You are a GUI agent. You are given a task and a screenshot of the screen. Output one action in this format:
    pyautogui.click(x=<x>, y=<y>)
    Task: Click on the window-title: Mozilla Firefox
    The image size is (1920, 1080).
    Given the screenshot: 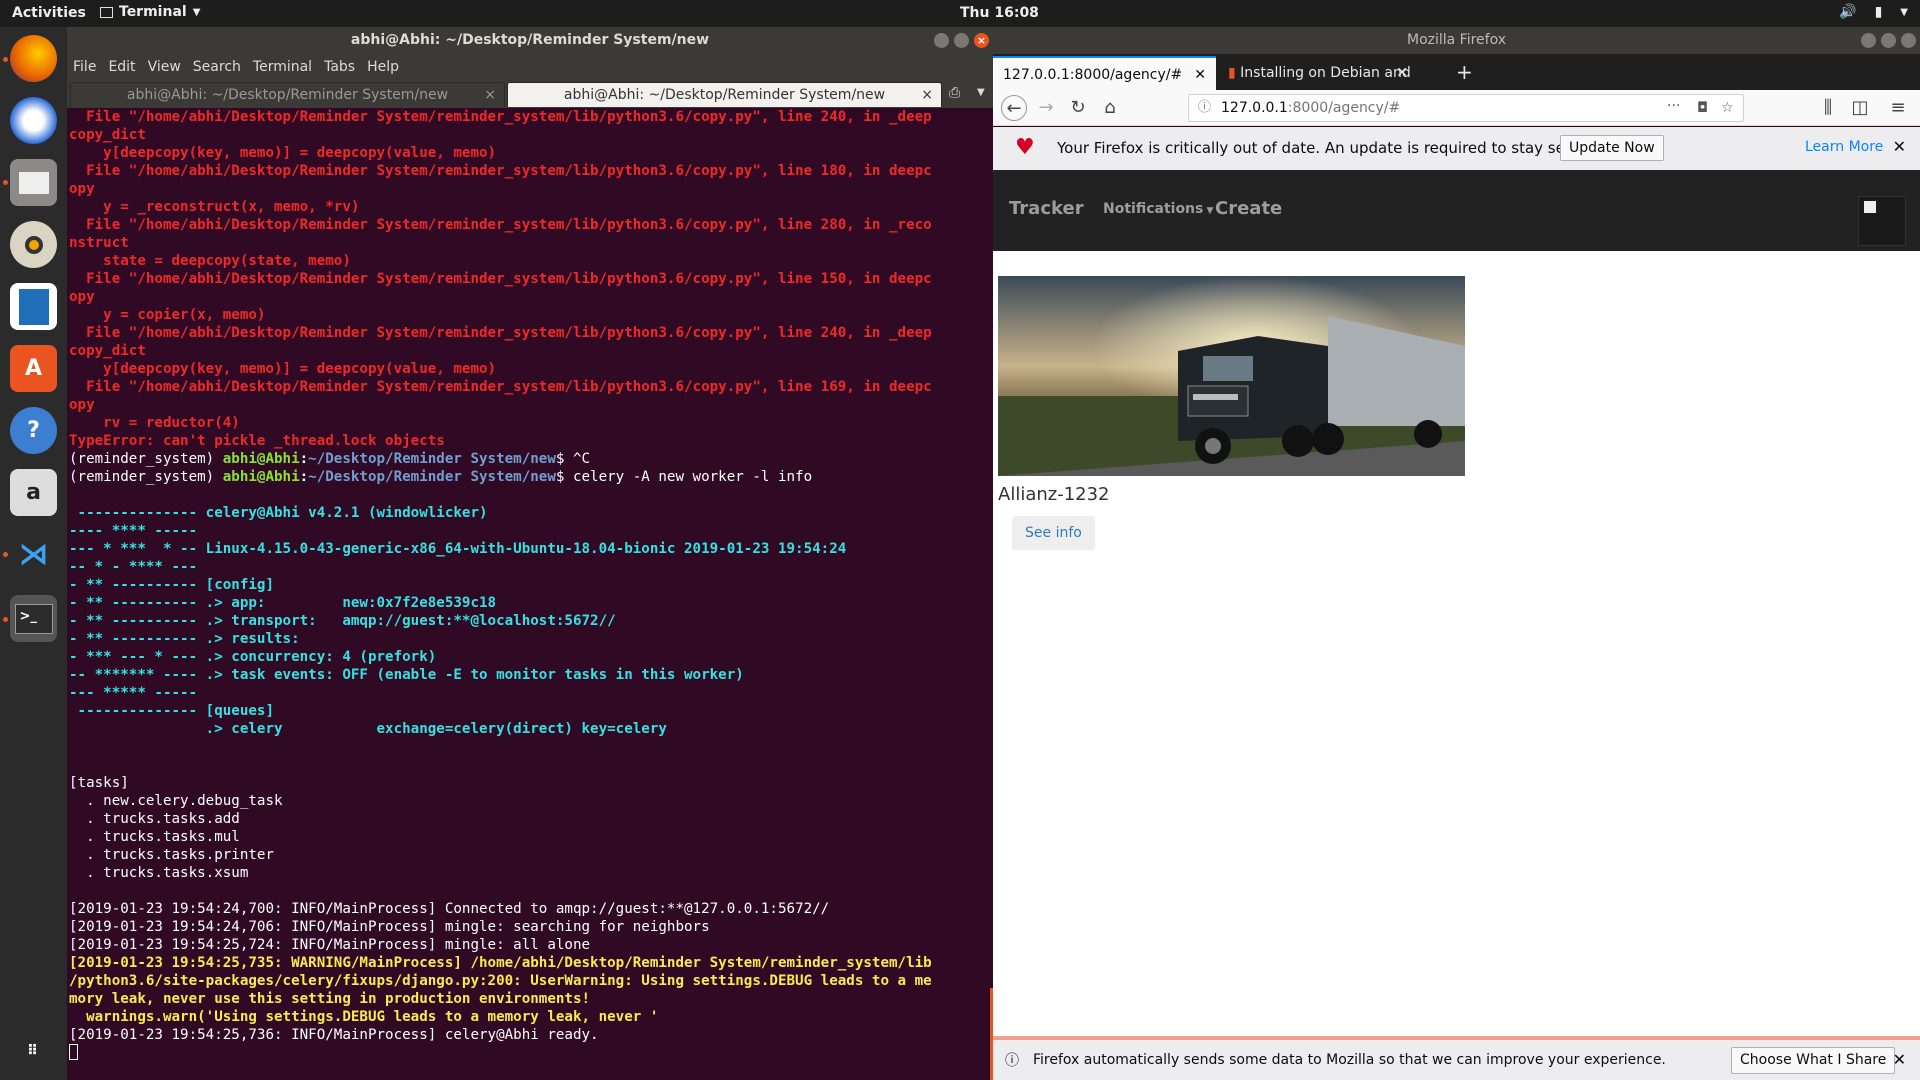 What is the action you would take?
    pyautogui.click(x=1456, y=40)
    